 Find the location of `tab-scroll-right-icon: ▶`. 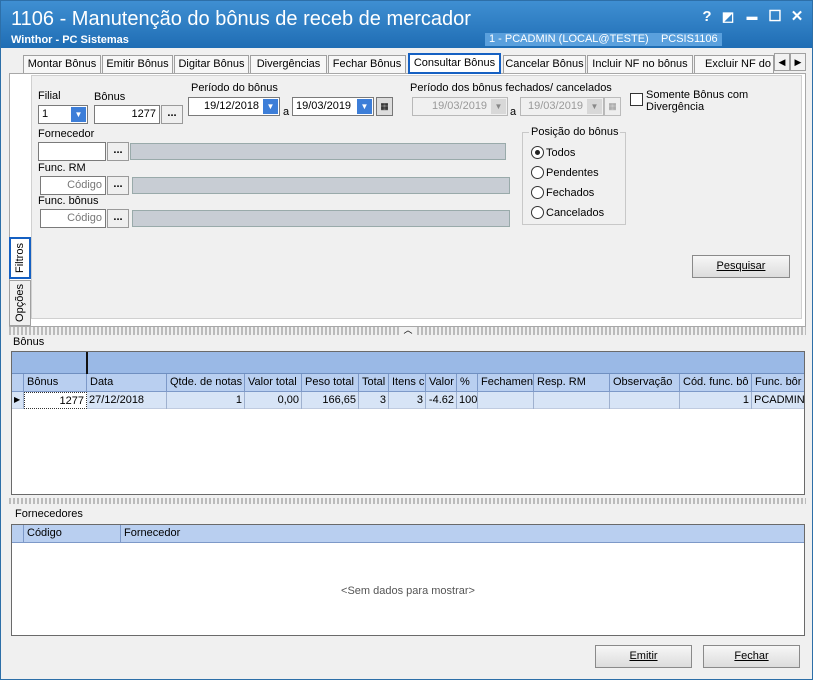

tab-scroll-right-icon: ▶ is located at coordinates (798, 62).